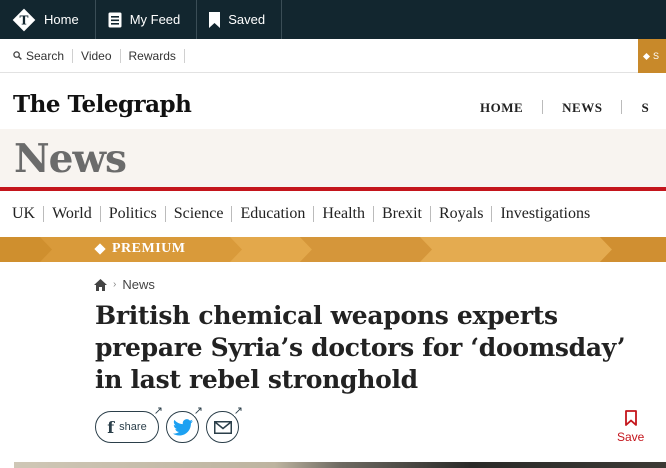 Image resolution: width=666 pixels, height=468 pixels. Describe the element at coordinates (247, 19) in the screenshot. I see `topbar-saved-label: Saved` at that location.